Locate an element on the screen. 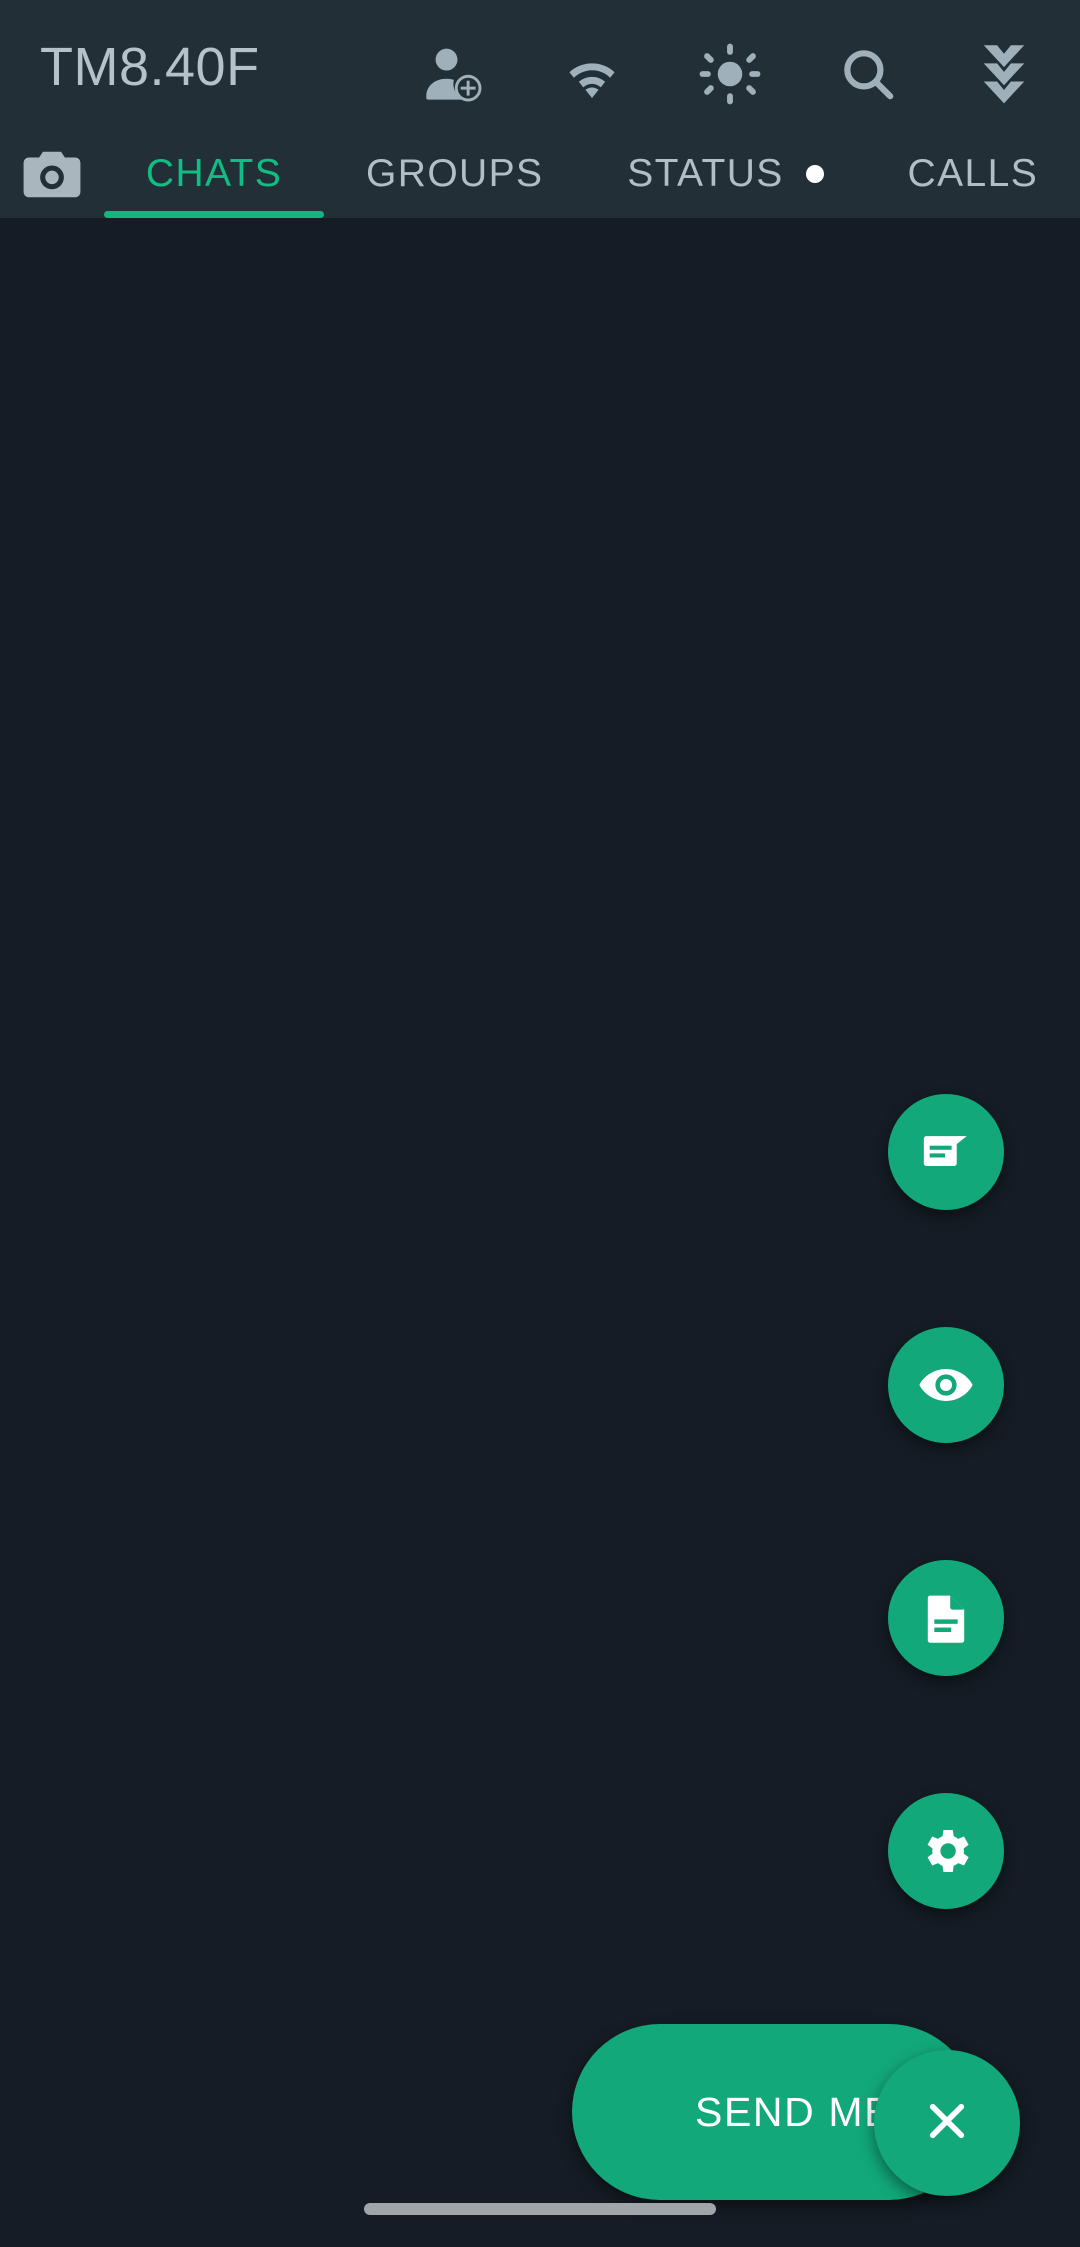  tab-chats: CHATS is located at coordinates (214, 174).